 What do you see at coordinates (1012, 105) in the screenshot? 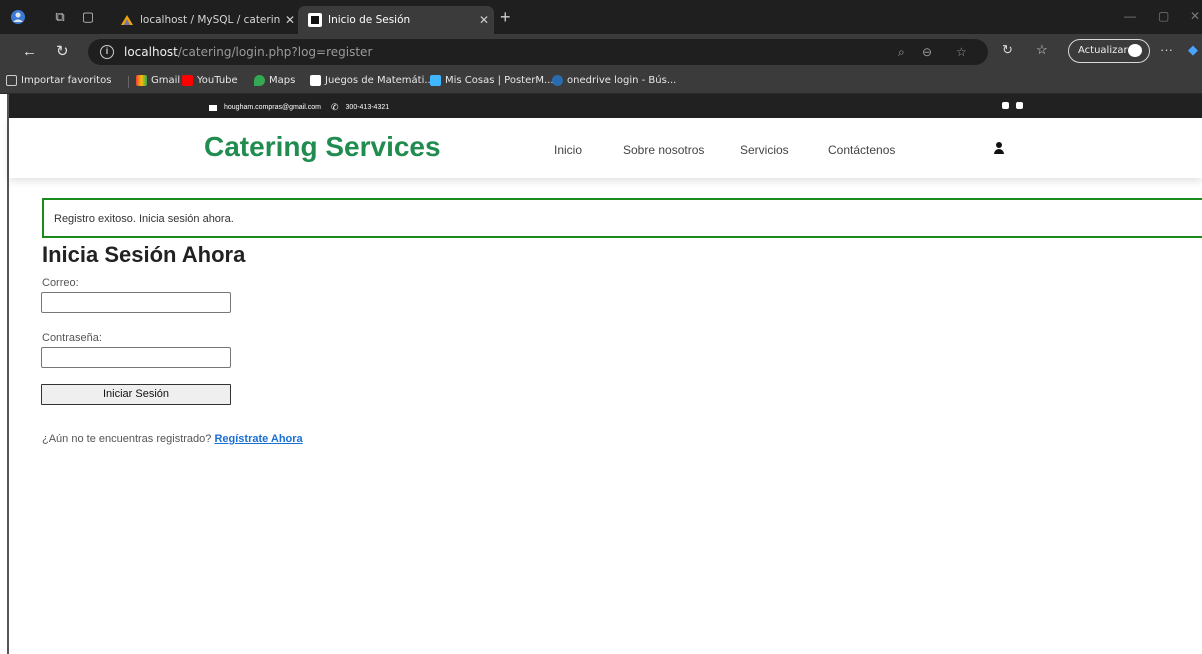
I see `social-links` at bounding box center [1012, 105].